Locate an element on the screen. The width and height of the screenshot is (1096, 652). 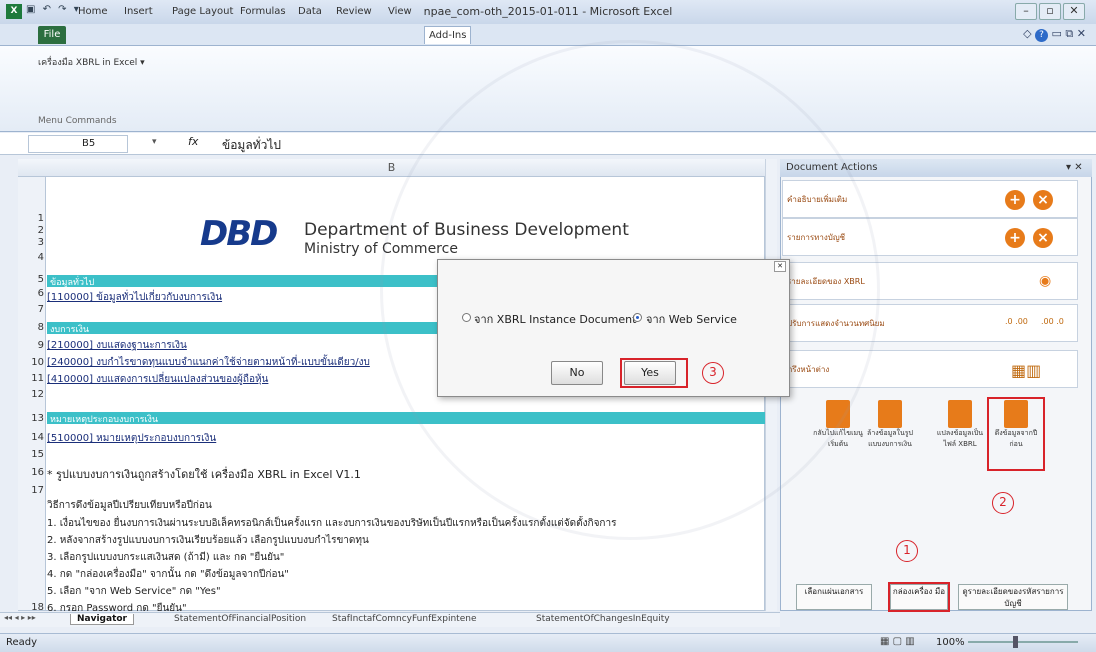
status-ready: Ready is located at coordinates (22, 642).